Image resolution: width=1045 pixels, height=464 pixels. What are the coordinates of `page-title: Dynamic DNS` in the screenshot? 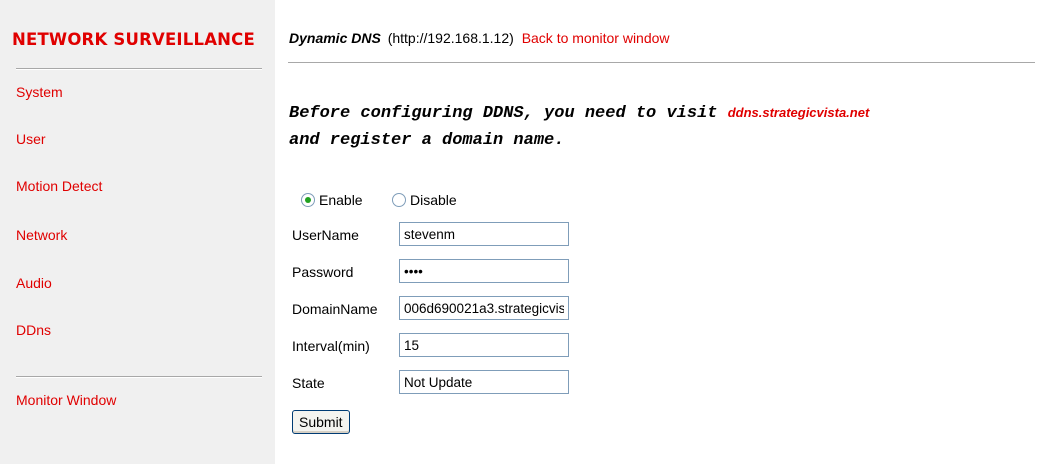 It's located at (335, 38).